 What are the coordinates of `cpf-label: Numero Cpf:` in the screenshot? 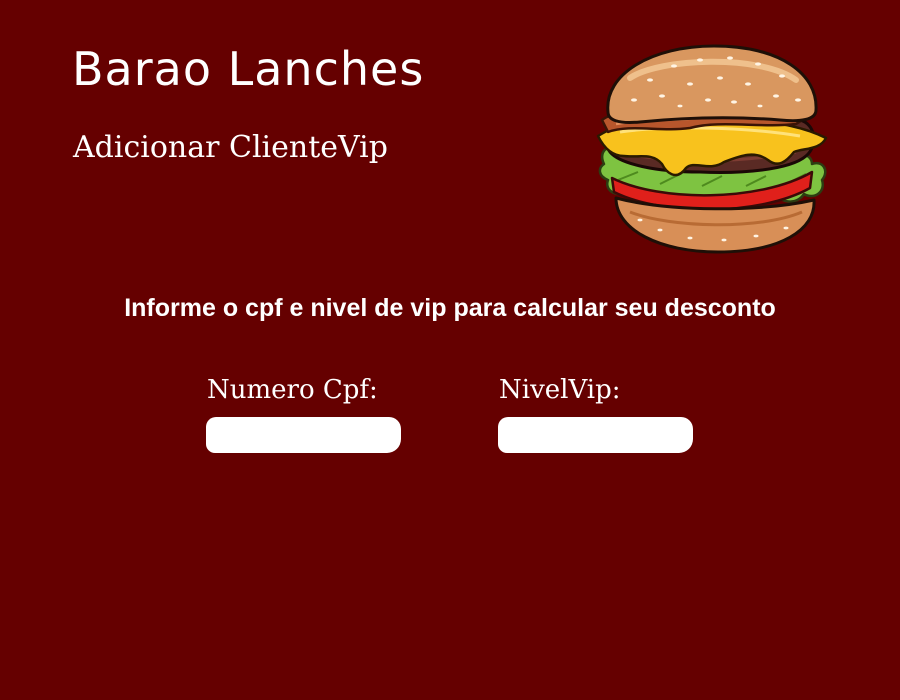 It's located at (292, 390).